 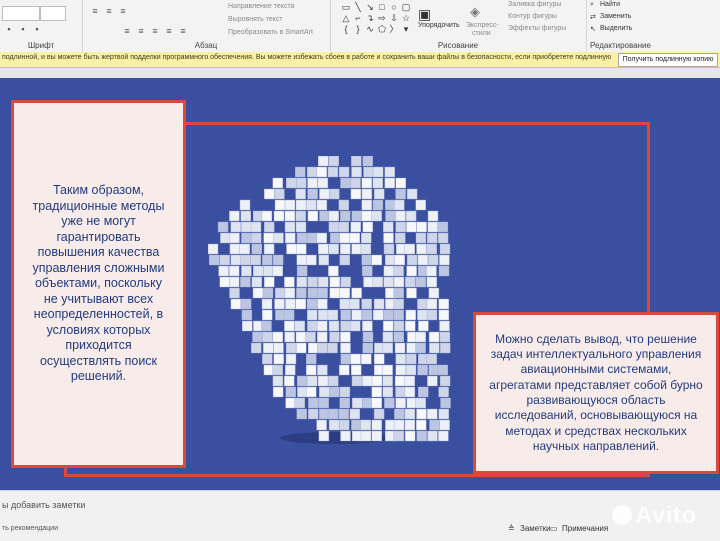 What do you see at coordinates (439, 25) in the screenshot?
I see `arrange-button: Упорядочить` at bounding box center [439, 25].